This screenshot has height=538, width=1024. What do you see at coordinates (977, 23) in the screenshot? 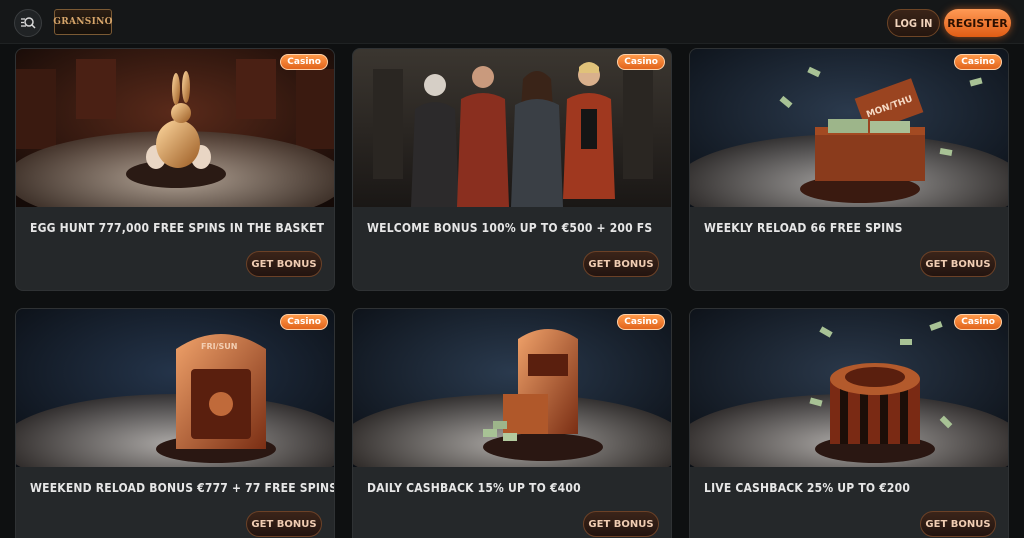
I see `register-button: REGISTER` at bounding box center [977, 23].